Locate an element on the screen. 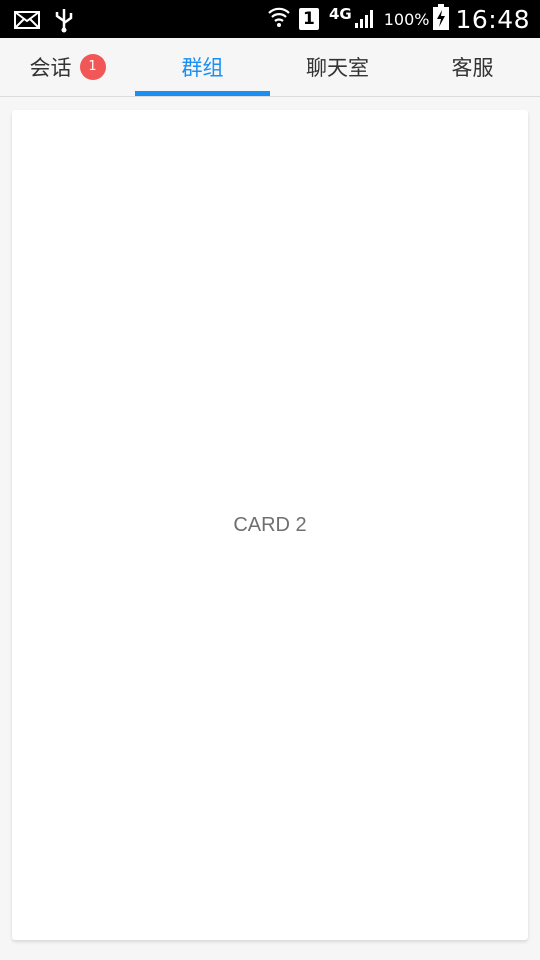  tab-bar: 会话 1 群组 聊天室 客服 is located at coordinates (270, 67).